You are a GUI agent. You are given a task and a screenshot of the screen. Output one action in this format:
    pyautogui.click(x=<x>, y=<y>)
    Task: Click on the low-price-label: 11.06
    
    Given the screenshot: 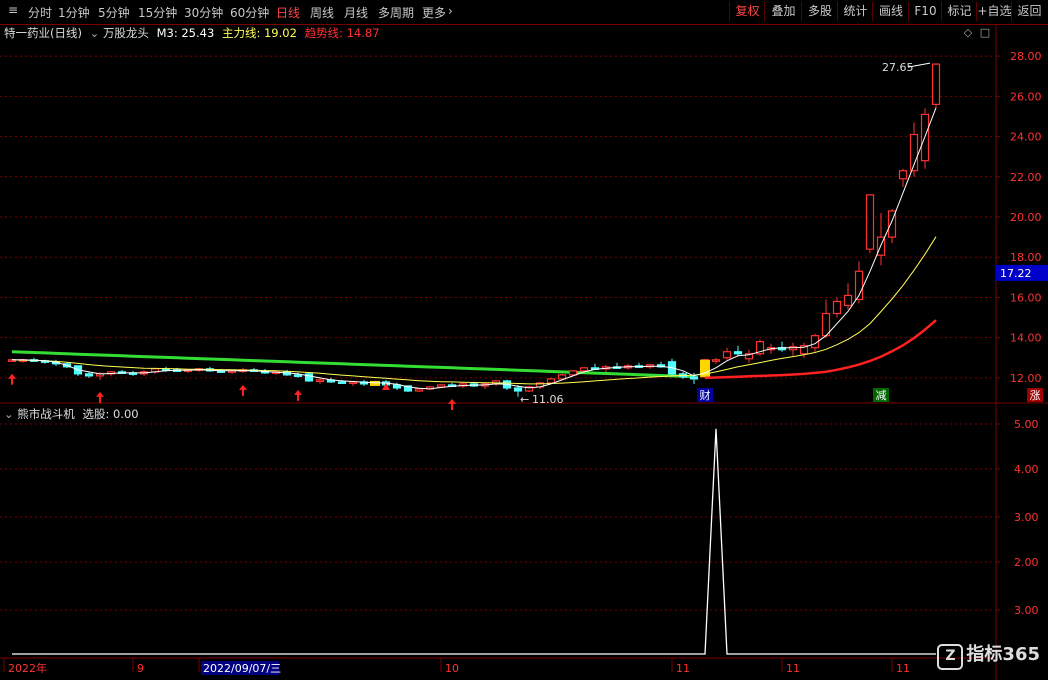 What is the action you would take?
    pyautogui.click(x=548, y=399)
    